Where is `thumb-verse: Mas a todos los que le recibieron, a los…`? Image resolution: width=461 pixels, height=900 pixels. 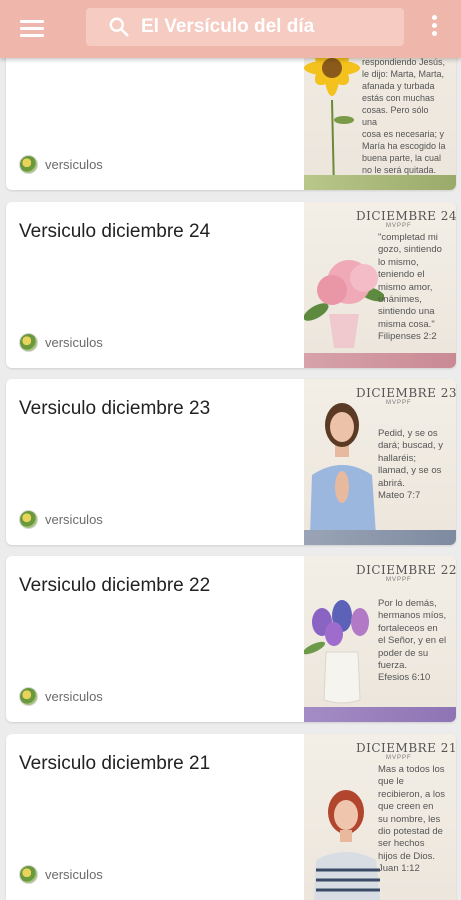
thumb-verse: Mas a todos los que le recibieron, a los… is located at coordinates (412, 819).